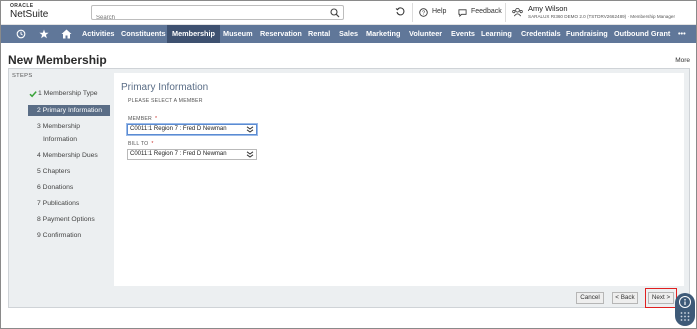 The width and height of the screenshot is (697, 329). Describe the element at coordinates (319, 34) in the screenshot. I see `nav-rental: Rental` at that location.